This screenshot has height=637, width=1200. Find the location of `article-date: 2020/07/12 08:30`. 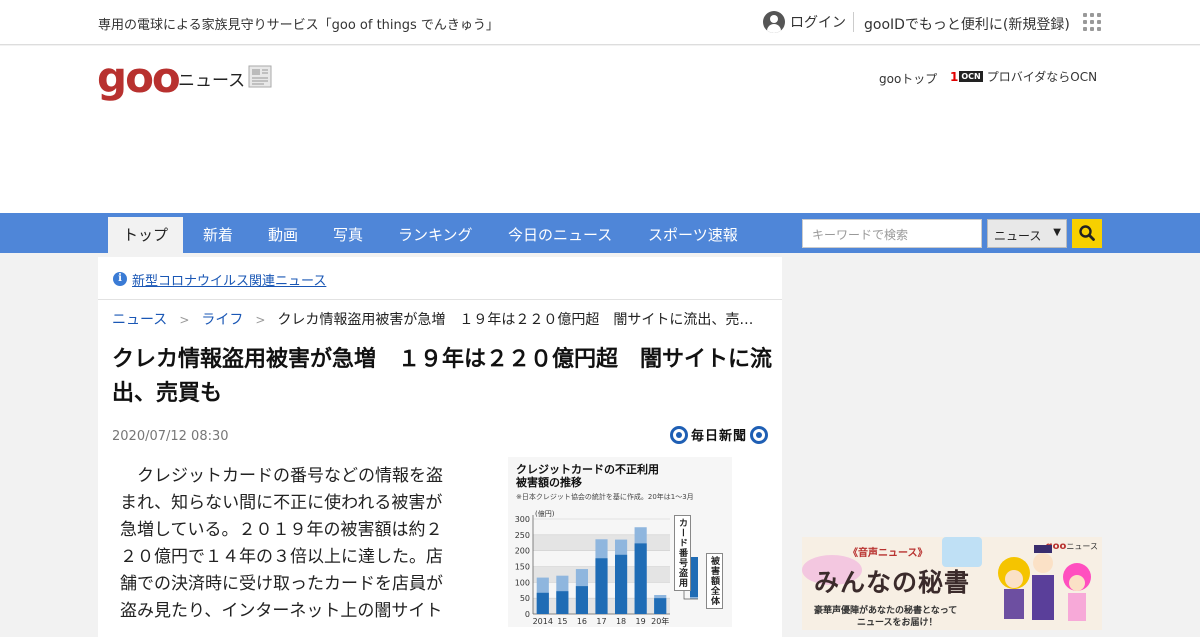

article-date: 2020/07/12 08:30 is located at coordinates (170, 436).